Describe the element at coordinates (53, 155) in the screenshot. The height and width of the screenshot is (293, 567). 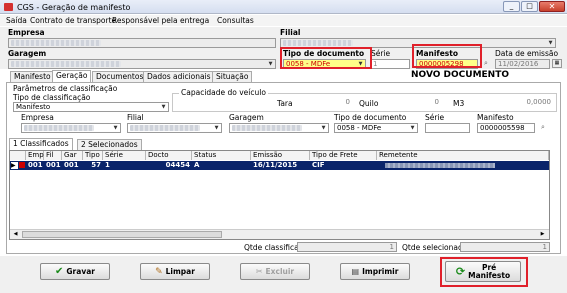
I see `col-fil: Fil` at that location.